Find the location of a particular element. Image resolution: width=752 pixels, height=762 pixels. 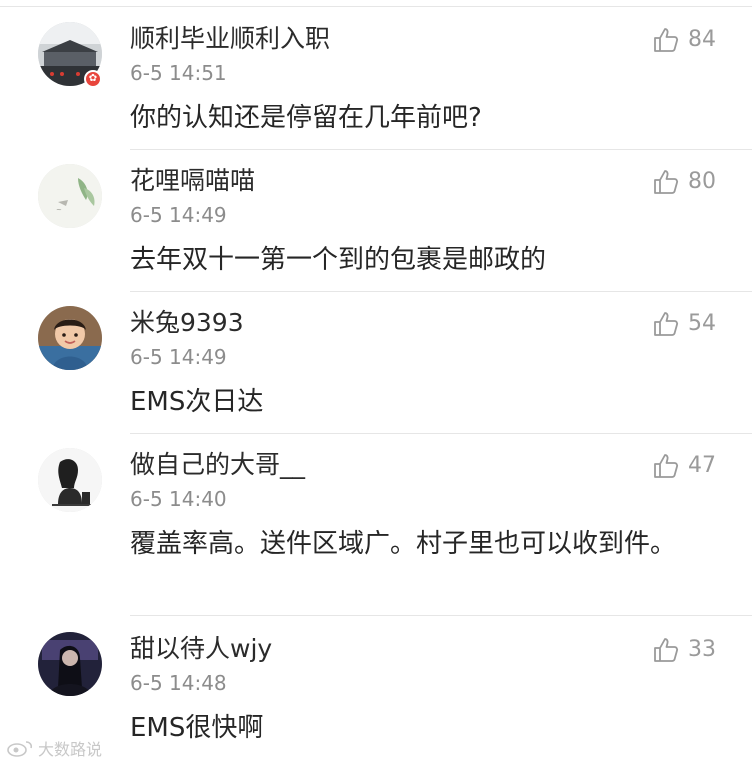

username: 顺利毕业顺利入职 is located at coordinates (230, 39).